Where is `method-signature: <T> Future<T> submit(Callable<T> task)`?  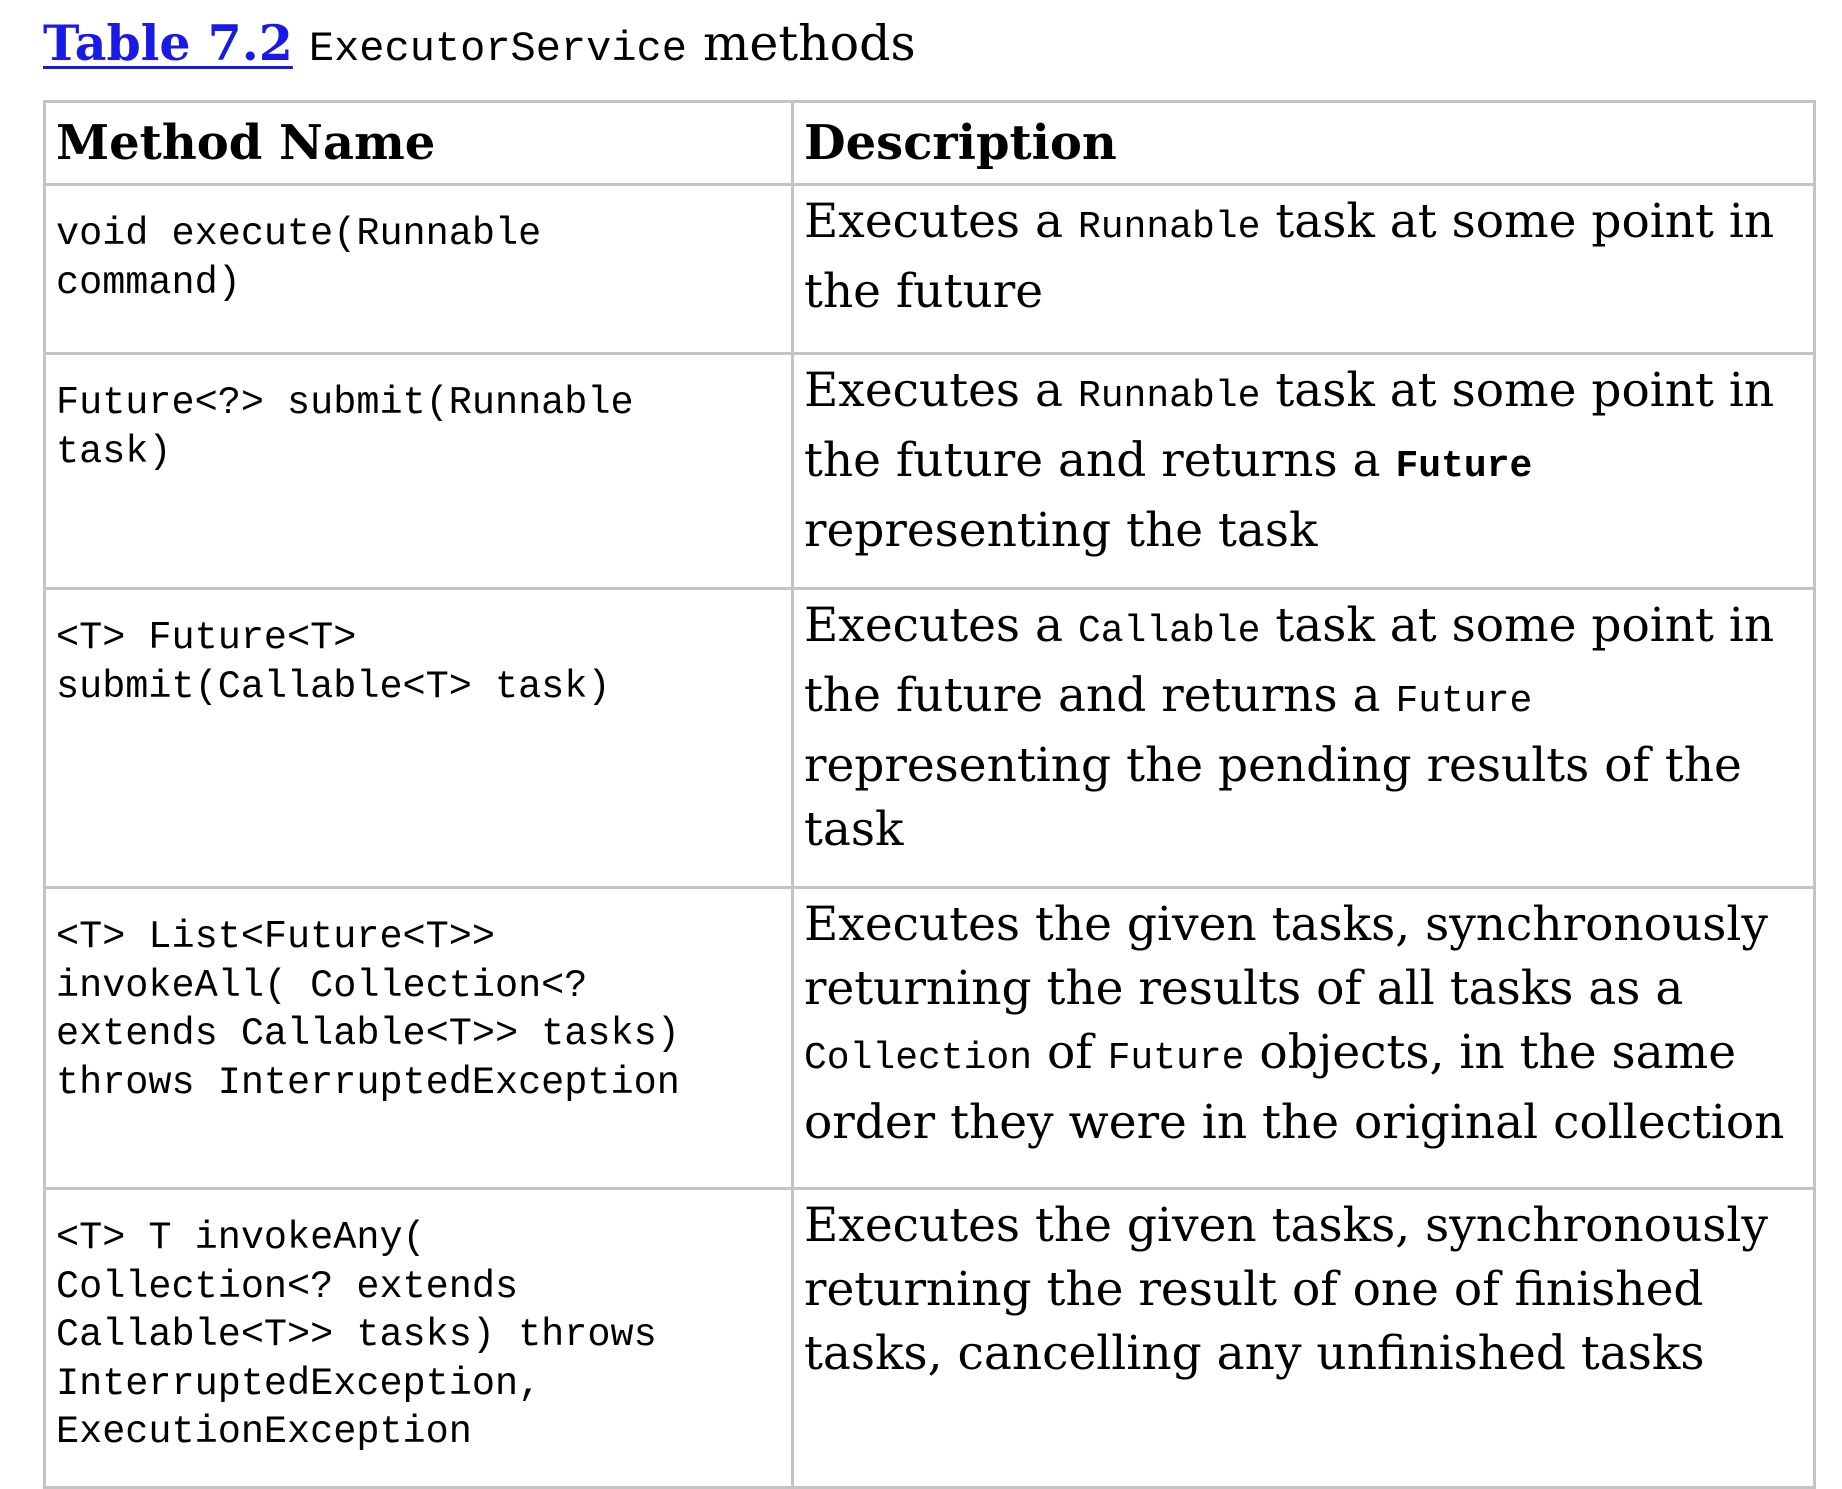
method-signature: <T> Future<T> submit(Callable<T> task) is located at coordinates (418, 738).